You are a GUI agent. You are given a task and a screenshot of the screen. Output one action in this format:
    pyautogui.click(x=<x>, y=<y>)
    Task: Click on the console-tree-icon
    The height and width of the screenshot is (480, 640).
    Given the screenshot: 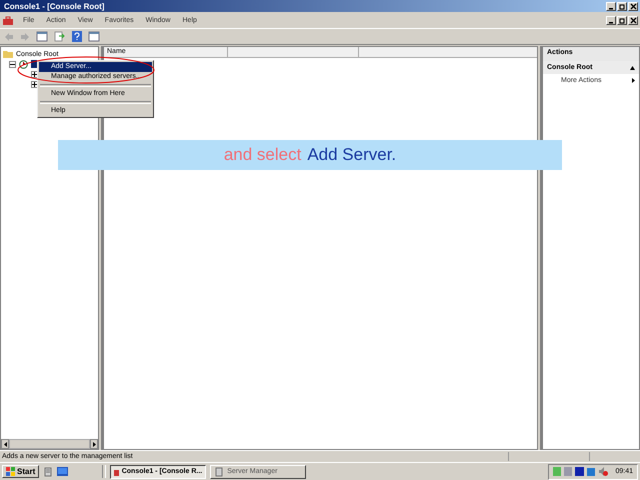 What is the action you would take?
    pyautogui.click(x=42, y=36)
    